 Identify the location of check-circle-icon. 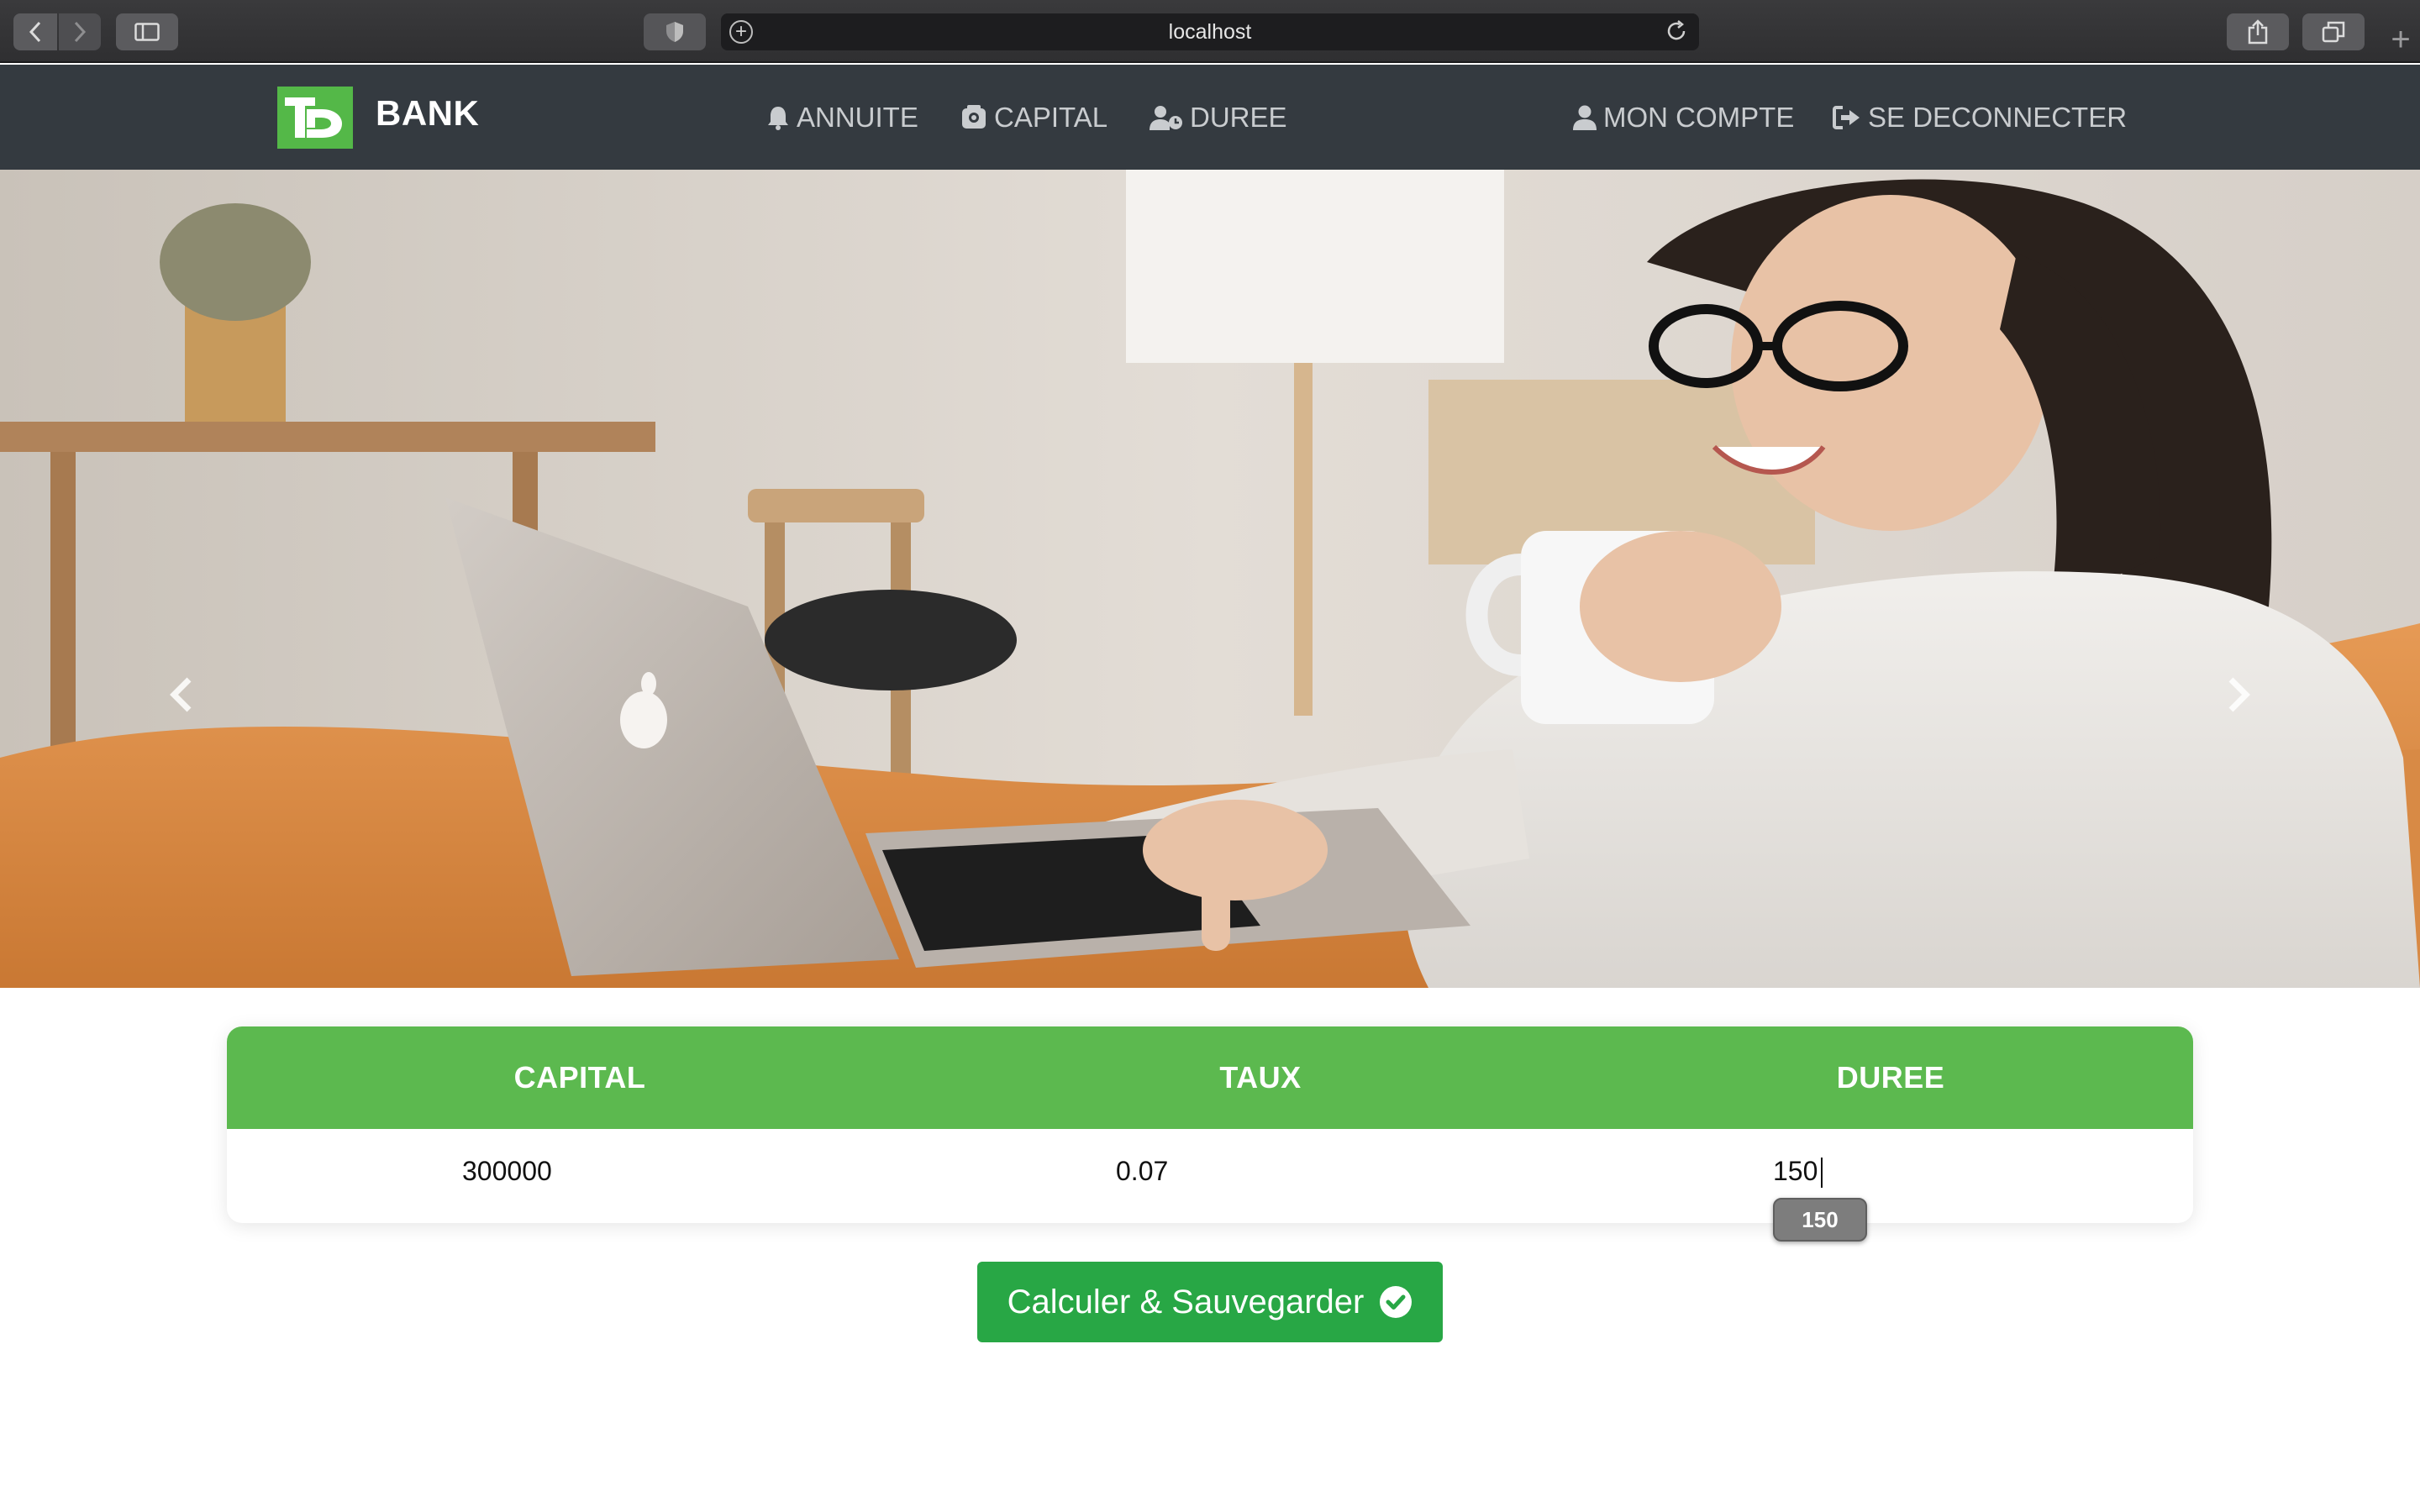
(1396, 1302).